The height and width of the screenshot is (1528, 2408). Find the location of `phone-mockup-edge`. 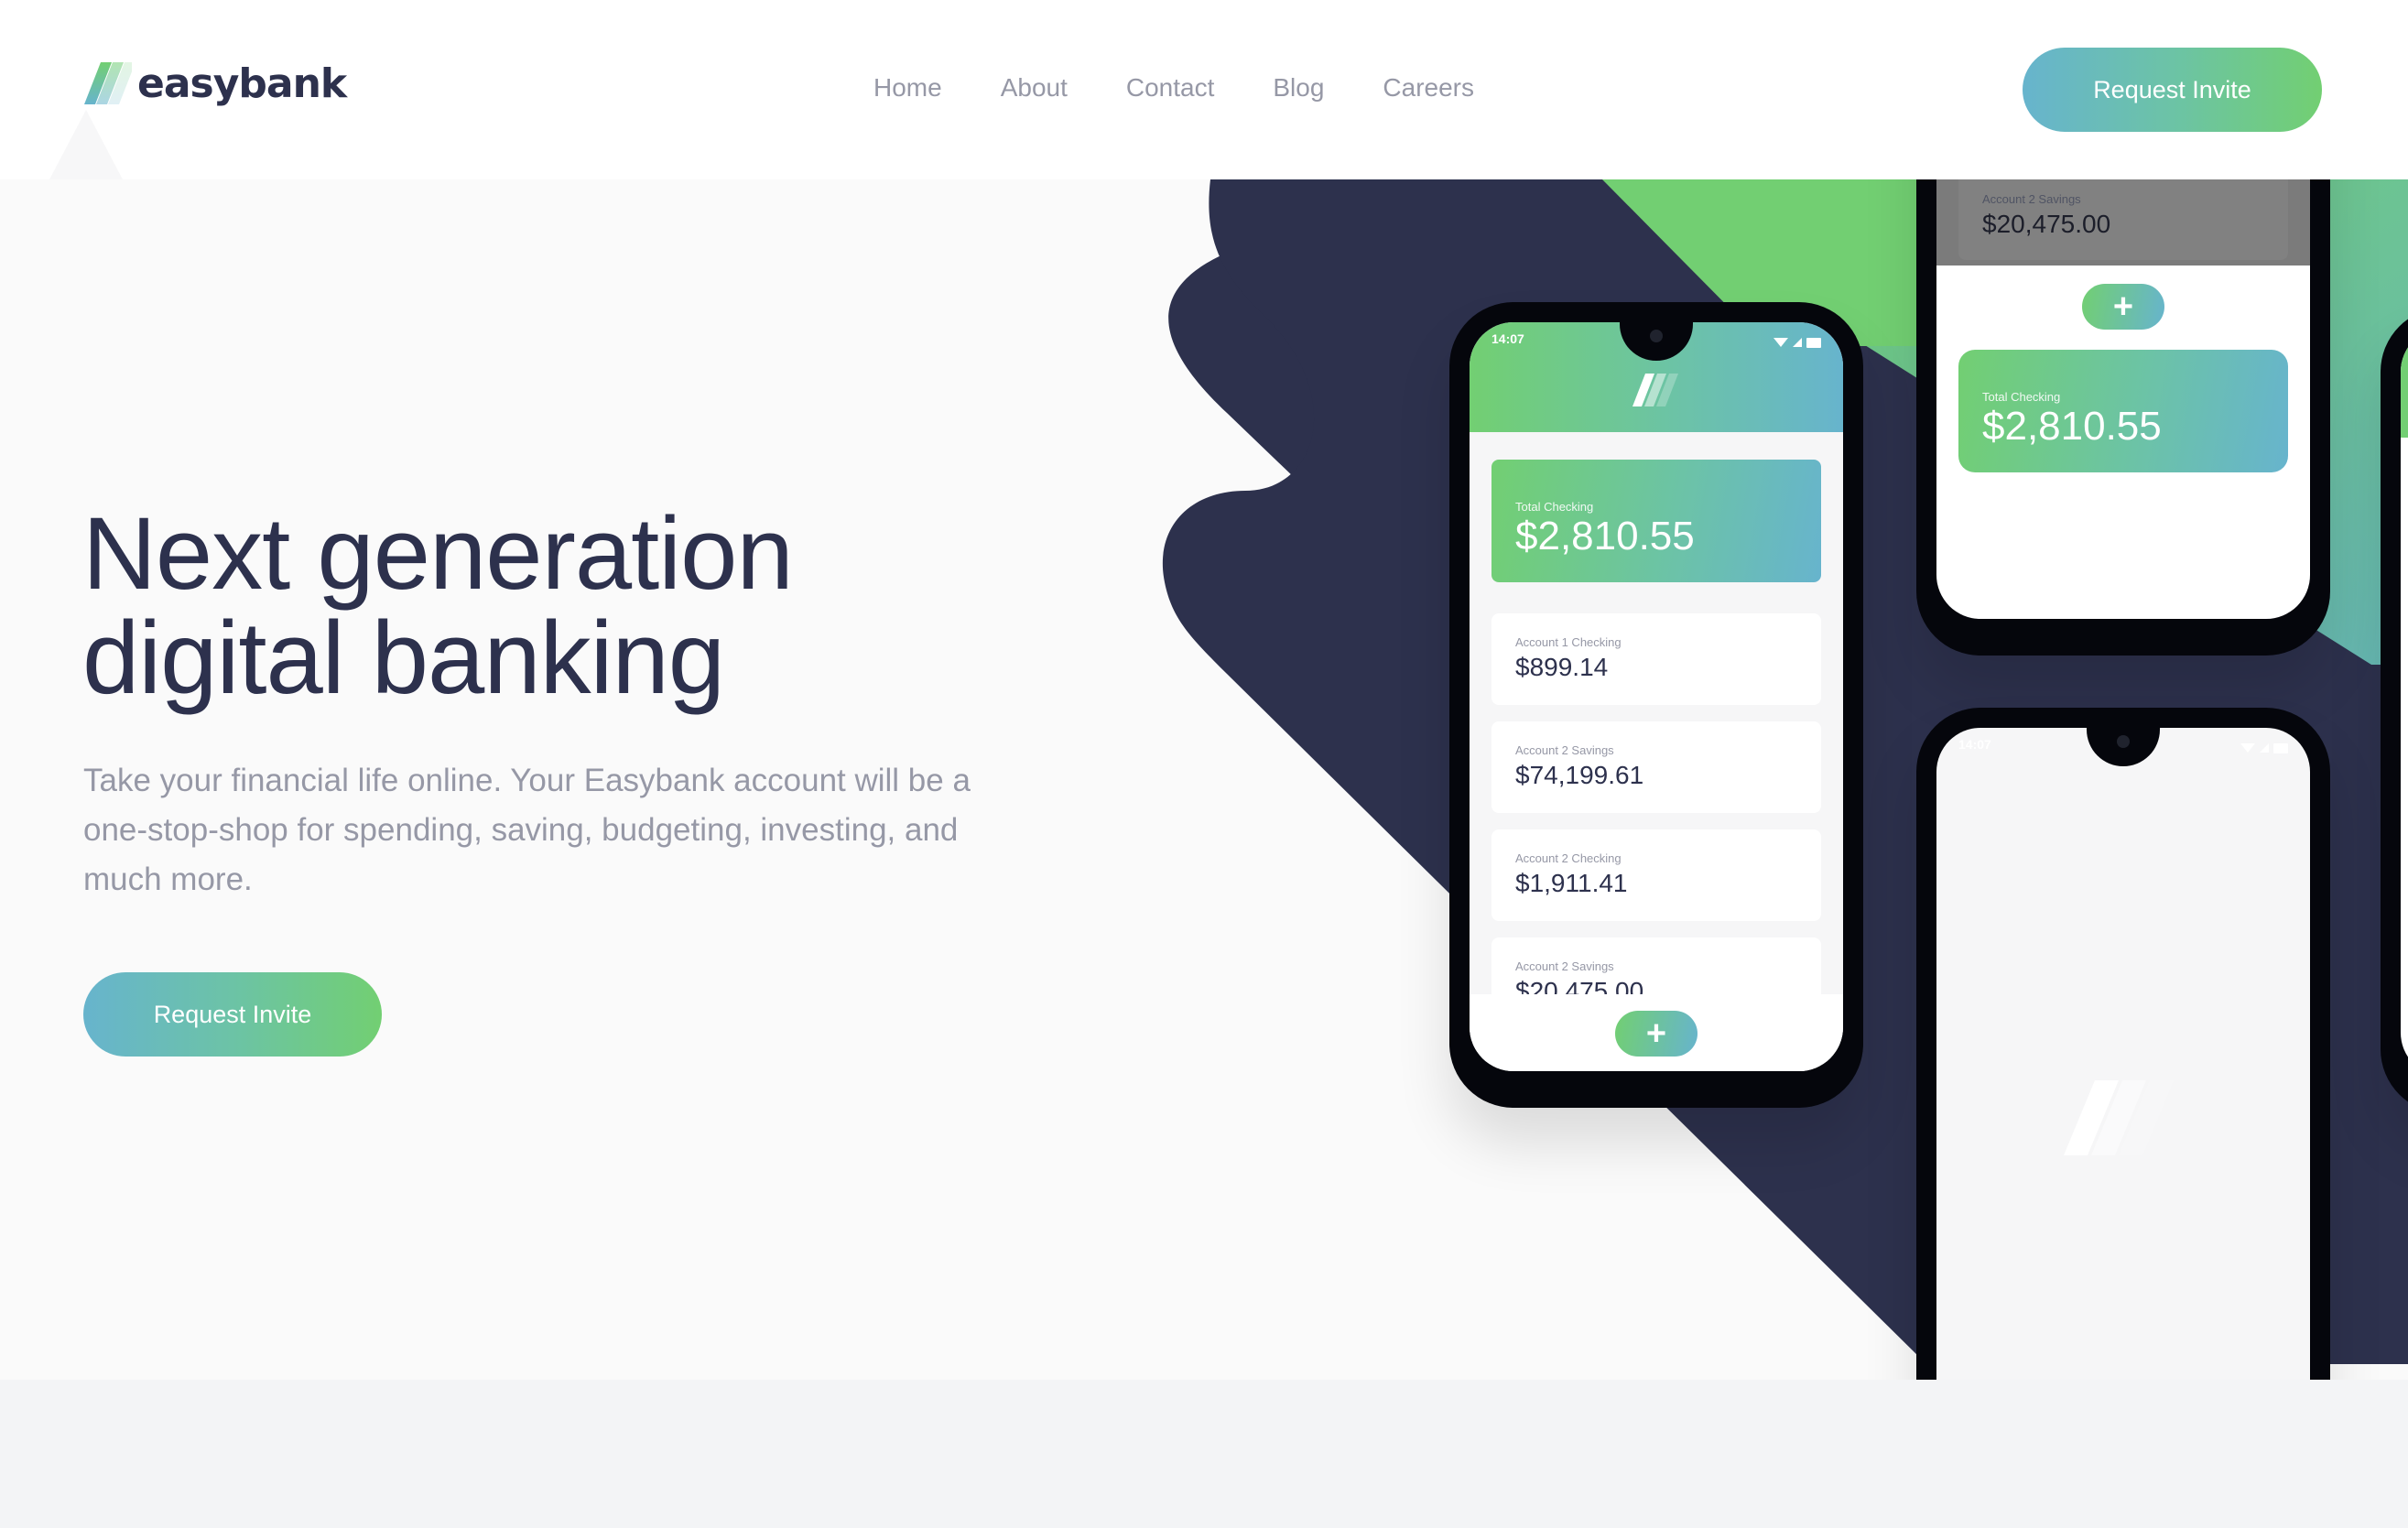

phone-mockup-edge is located at coordinates (2394, 710).